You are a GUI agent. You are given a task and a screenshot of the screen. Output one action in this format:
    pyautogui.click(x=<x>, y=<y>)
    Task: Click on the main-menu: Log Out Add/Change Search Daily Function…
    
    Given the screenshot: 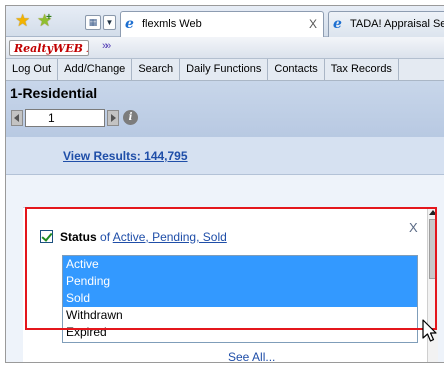 What is the action you would take?
    pyautogui.click(x=225, y=70)
    